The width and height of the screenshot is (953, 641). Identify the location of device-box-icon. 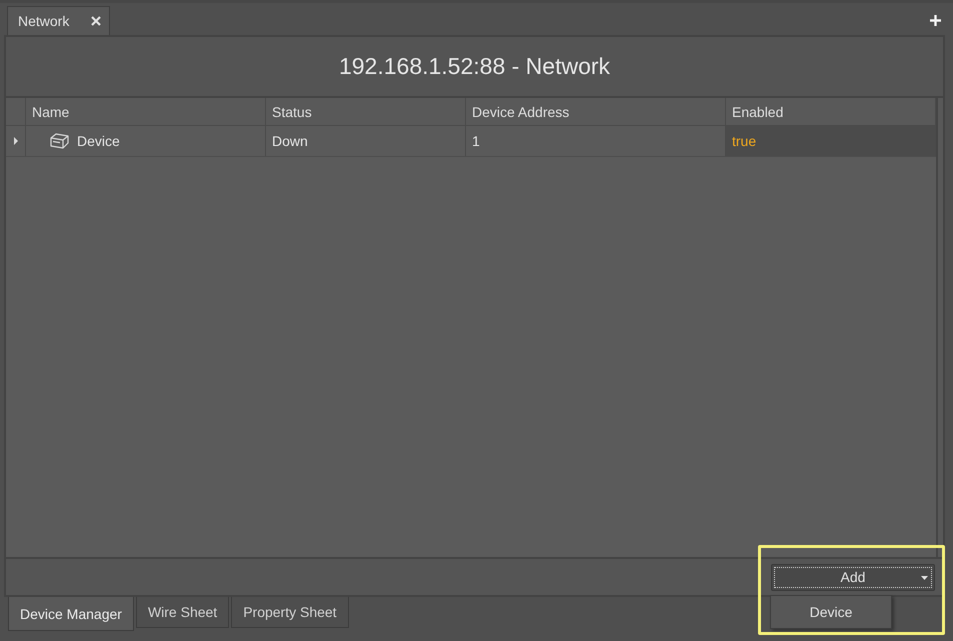
(59, 141).